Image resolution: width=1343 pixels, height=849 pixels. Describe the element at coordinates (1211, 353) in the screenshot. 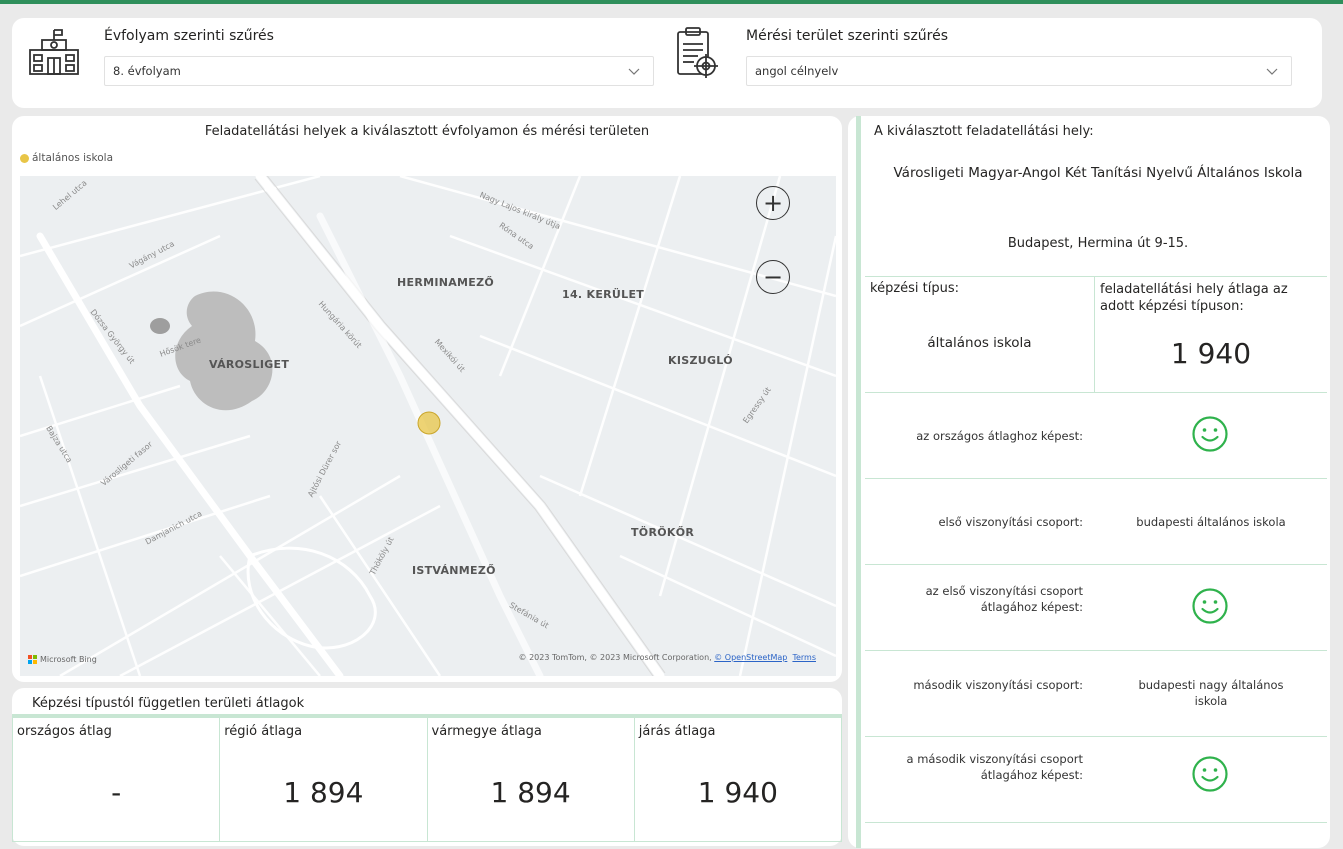

I see `school-average-value: 1 940` at that location.